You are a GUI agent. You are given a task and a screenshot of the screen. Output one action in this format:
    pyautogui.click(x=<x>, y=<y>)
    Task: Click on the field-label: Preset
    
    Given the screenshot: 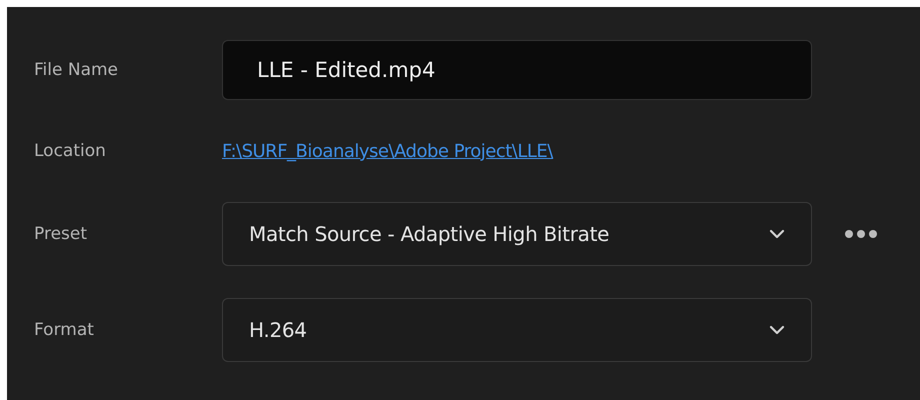 What is the action you would take?
    pyautogui.click(x=61, y=234)
    